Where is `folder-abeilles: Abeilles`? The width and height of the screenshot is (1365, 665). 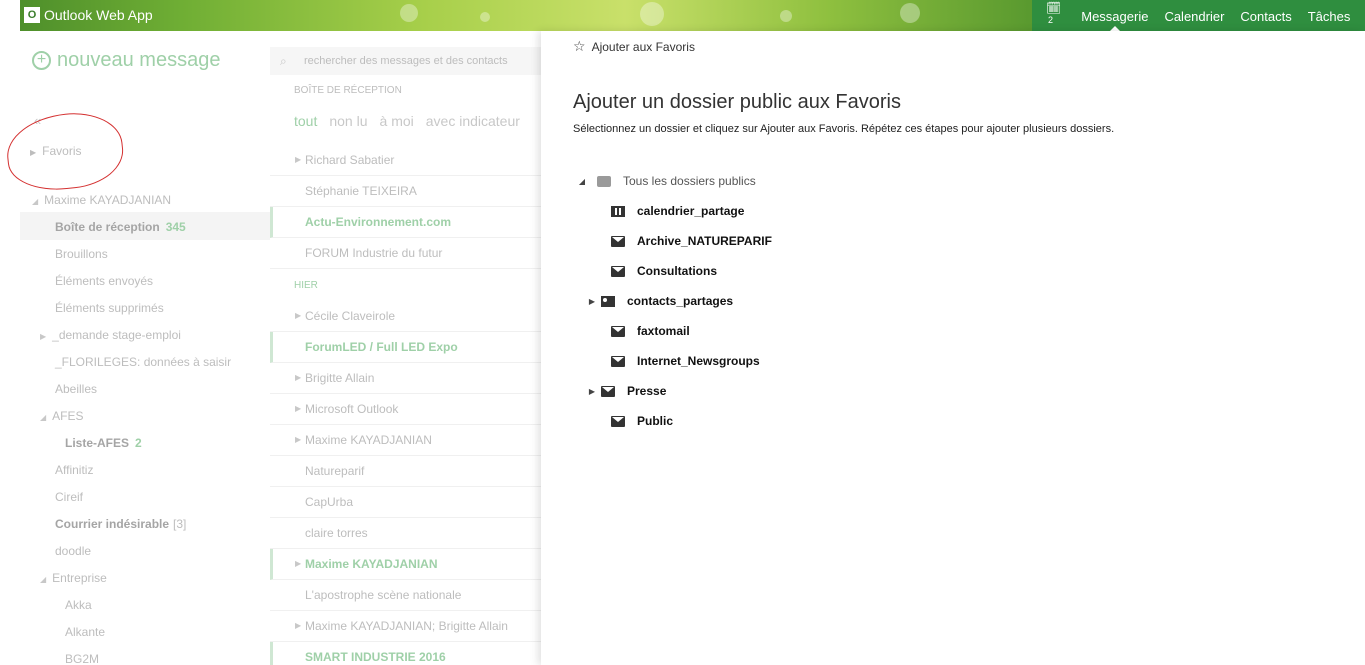
folder-abeilles: Abeilles is located at coordinates (76, 389).